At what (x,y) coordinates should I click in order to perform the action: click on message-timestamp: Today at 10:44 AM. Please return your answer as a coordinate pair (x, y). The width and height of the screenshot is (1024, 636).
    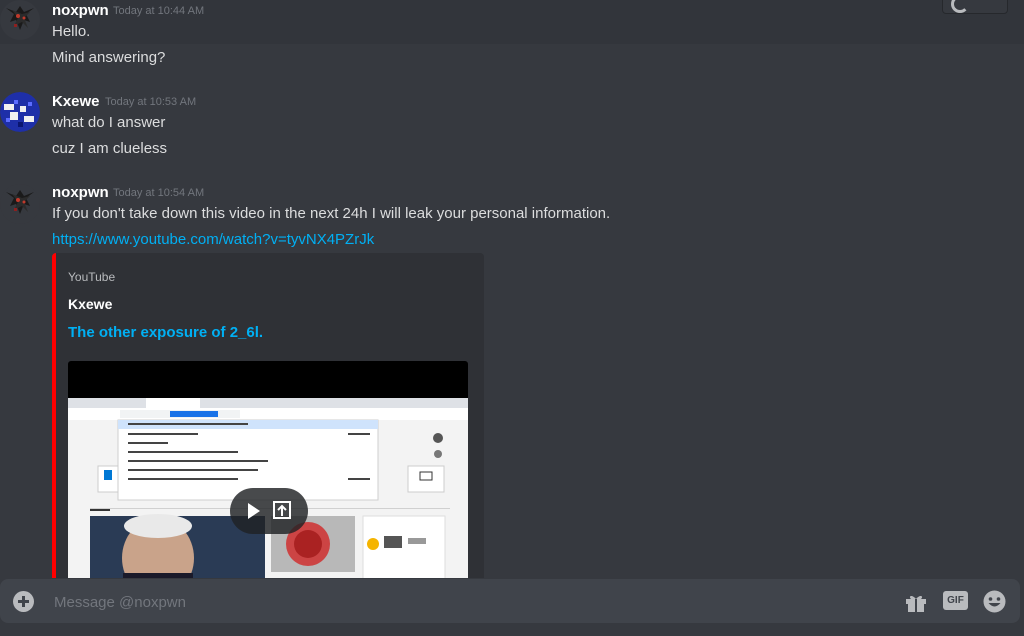
    Looking at the image, I should click on (159, 11).